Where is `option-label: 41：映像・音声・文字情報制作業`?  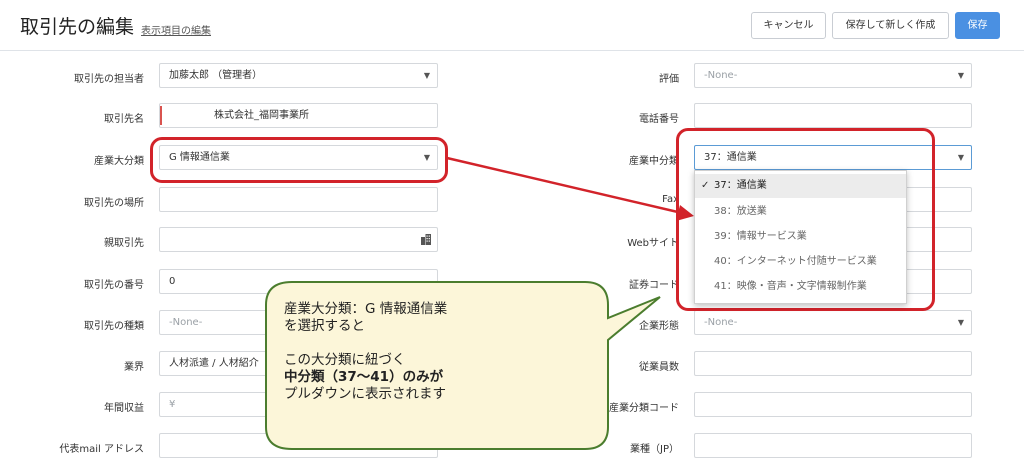
option-label: 41：映像・音声・文字情報制作業 is located at coordinates (790, 286).